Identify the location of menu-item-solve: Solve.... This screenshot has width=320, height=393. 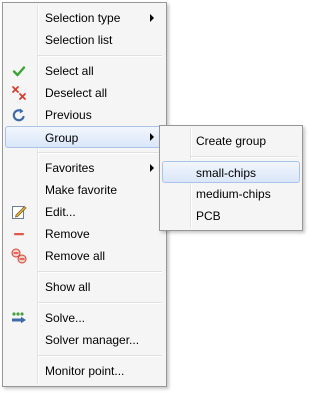
(84, 318).